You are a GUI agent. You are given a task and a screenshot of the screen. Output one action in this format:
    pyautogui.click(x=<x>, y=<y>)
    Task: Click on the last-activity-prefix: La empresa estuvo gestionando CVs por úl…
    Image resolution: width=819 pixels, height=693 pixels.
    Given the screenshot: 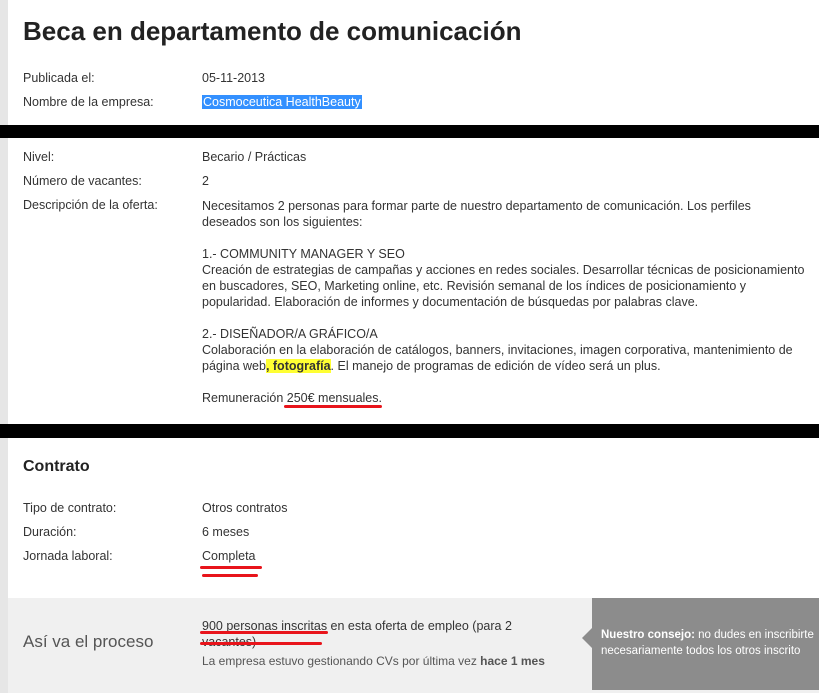 What is the action you would take?
    pyautogui.click(x=341, y=661)
    